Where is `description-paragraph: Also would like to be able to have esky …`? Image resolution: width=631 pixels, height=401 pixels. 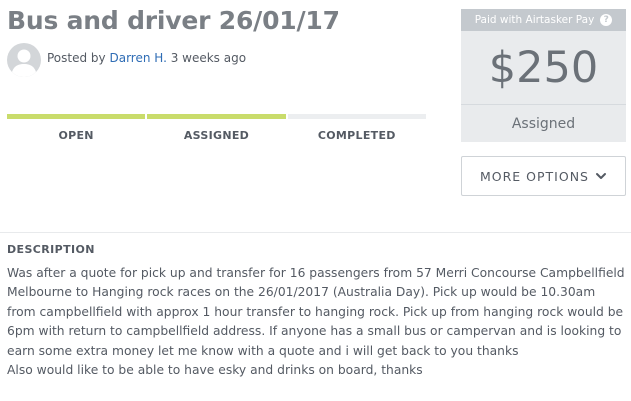
description-paragraph: Also would like to be able to have esky … is located at coordinates (215, 370).